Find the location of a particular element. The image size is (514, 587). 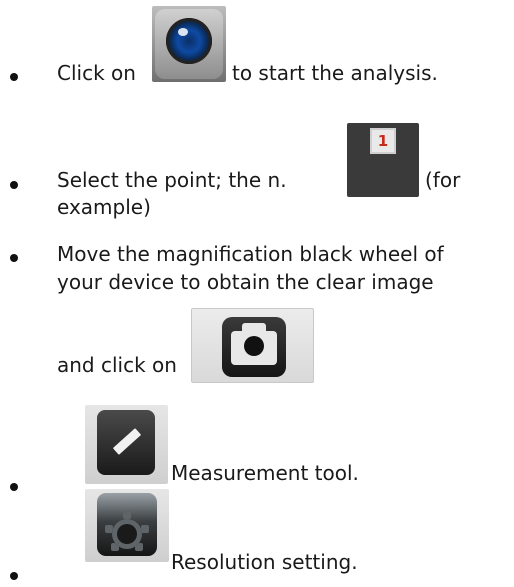

step-3-line-3: and click on is located at coordinates (117, 365).